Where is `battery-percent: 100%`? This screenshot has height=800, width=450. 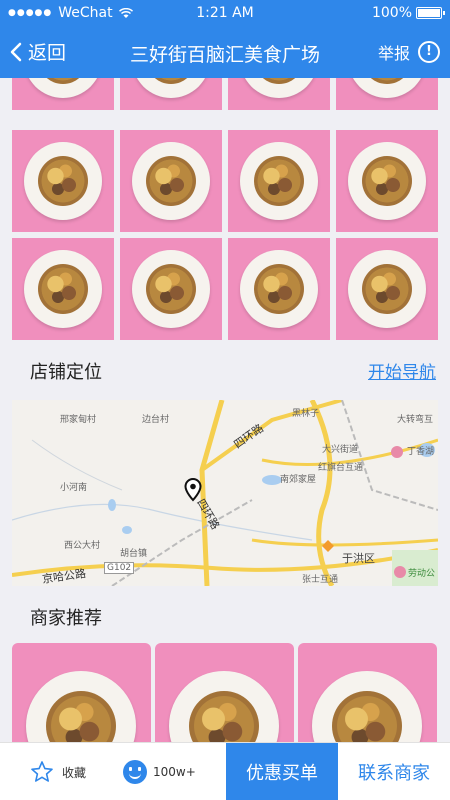 battery-percent: 100% is located at coordinates (391, 13).